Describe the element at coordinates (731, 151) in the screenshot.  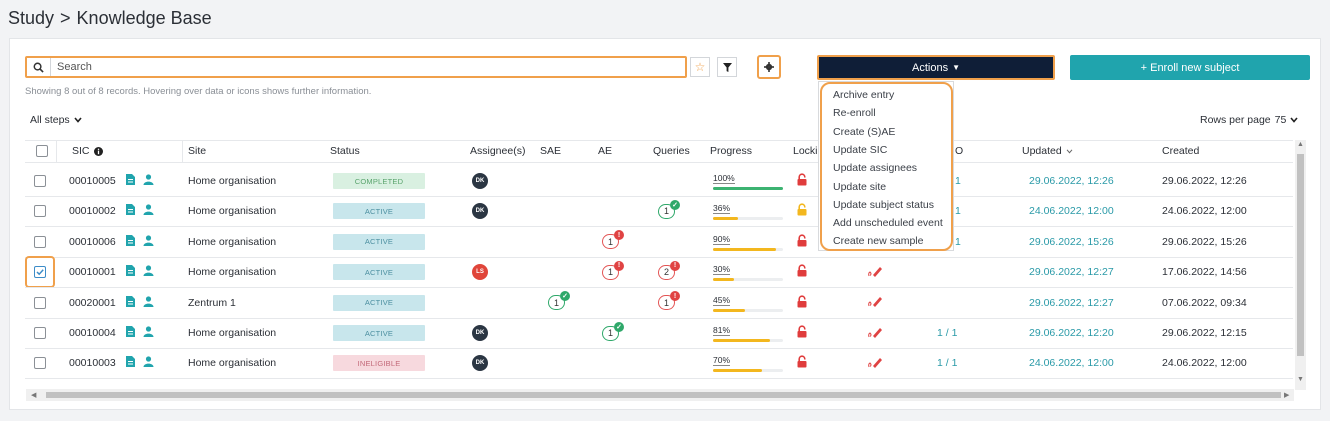
I see `column-header-progress: Progress` at that location.